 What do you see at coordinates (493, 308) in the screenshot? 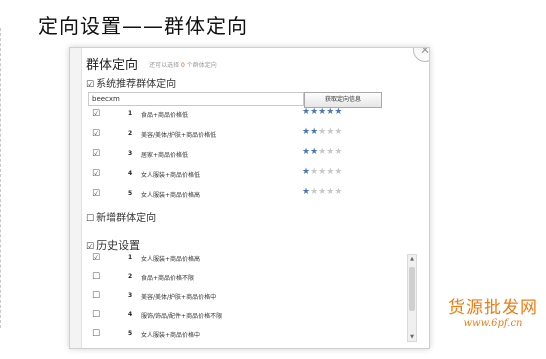
I see `watermark-title: 货源批发网` at bounding box center [493, 308].